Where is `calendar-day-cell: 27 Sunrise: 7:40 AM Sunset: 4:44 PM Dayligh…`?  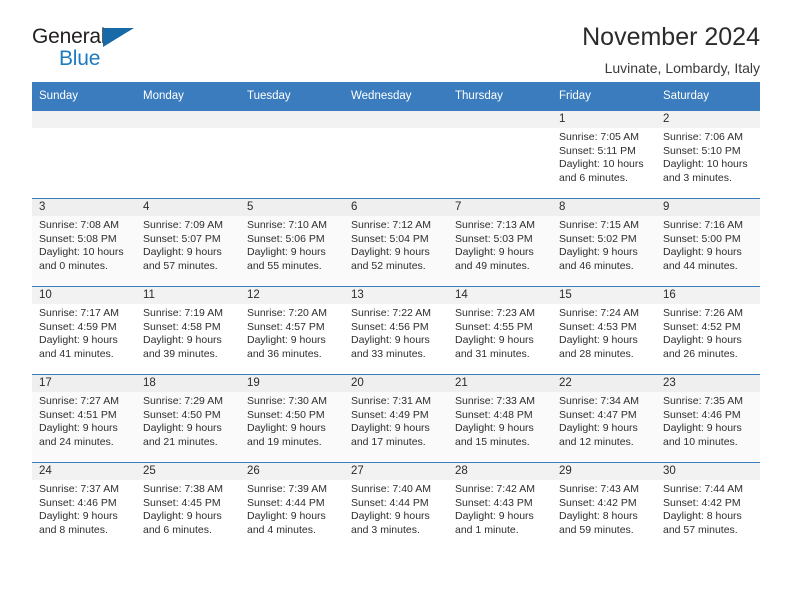 calendar-day-cell: 27 Sunrise: 7:40 AM Sunset: 4:44 PM Dayligh… is located at coordinates (396, 506).